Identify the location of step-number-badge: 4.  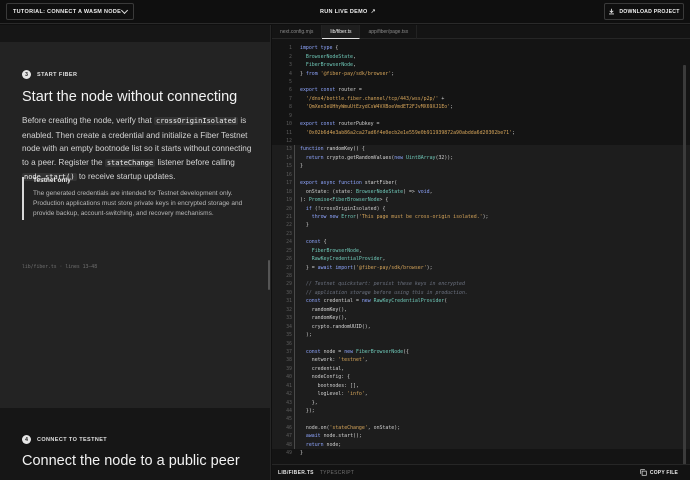
(26, 439).